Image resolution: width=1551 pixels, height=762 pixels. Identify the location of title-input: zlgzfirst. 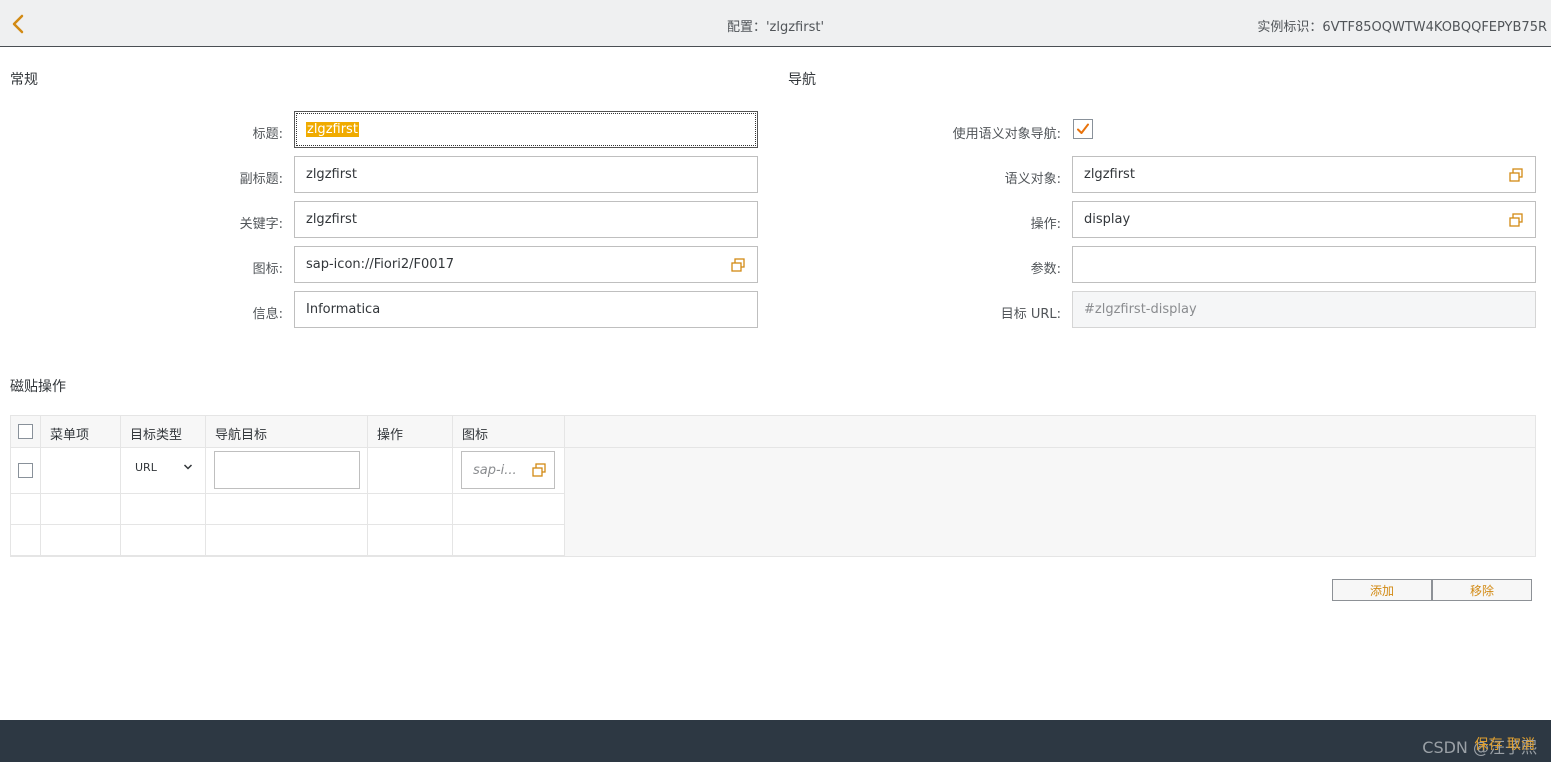
(526, 129).